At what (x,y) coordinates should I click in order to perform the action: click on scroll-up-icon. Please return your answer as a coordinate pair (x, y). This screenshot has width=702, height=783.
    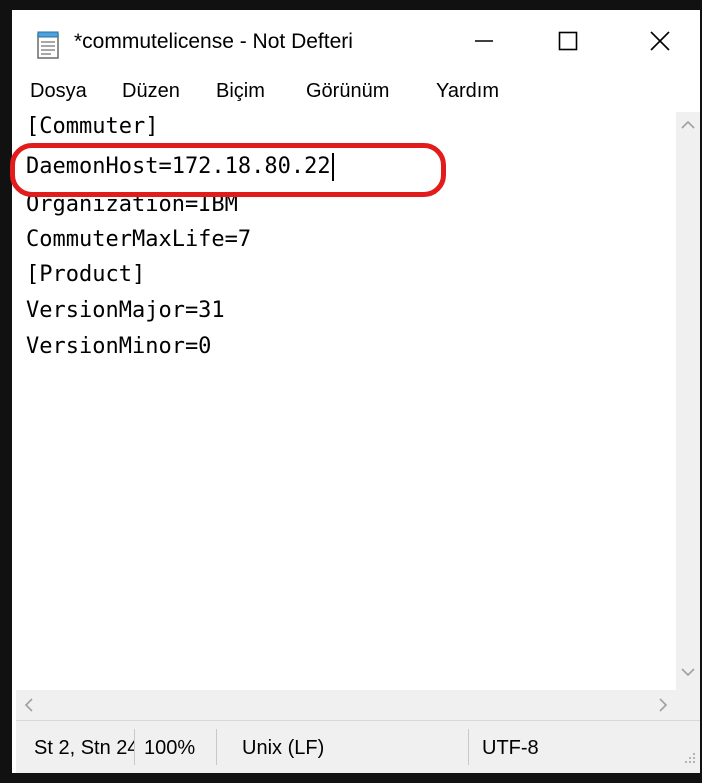
    Looking at the image, I should click on (688, 127).